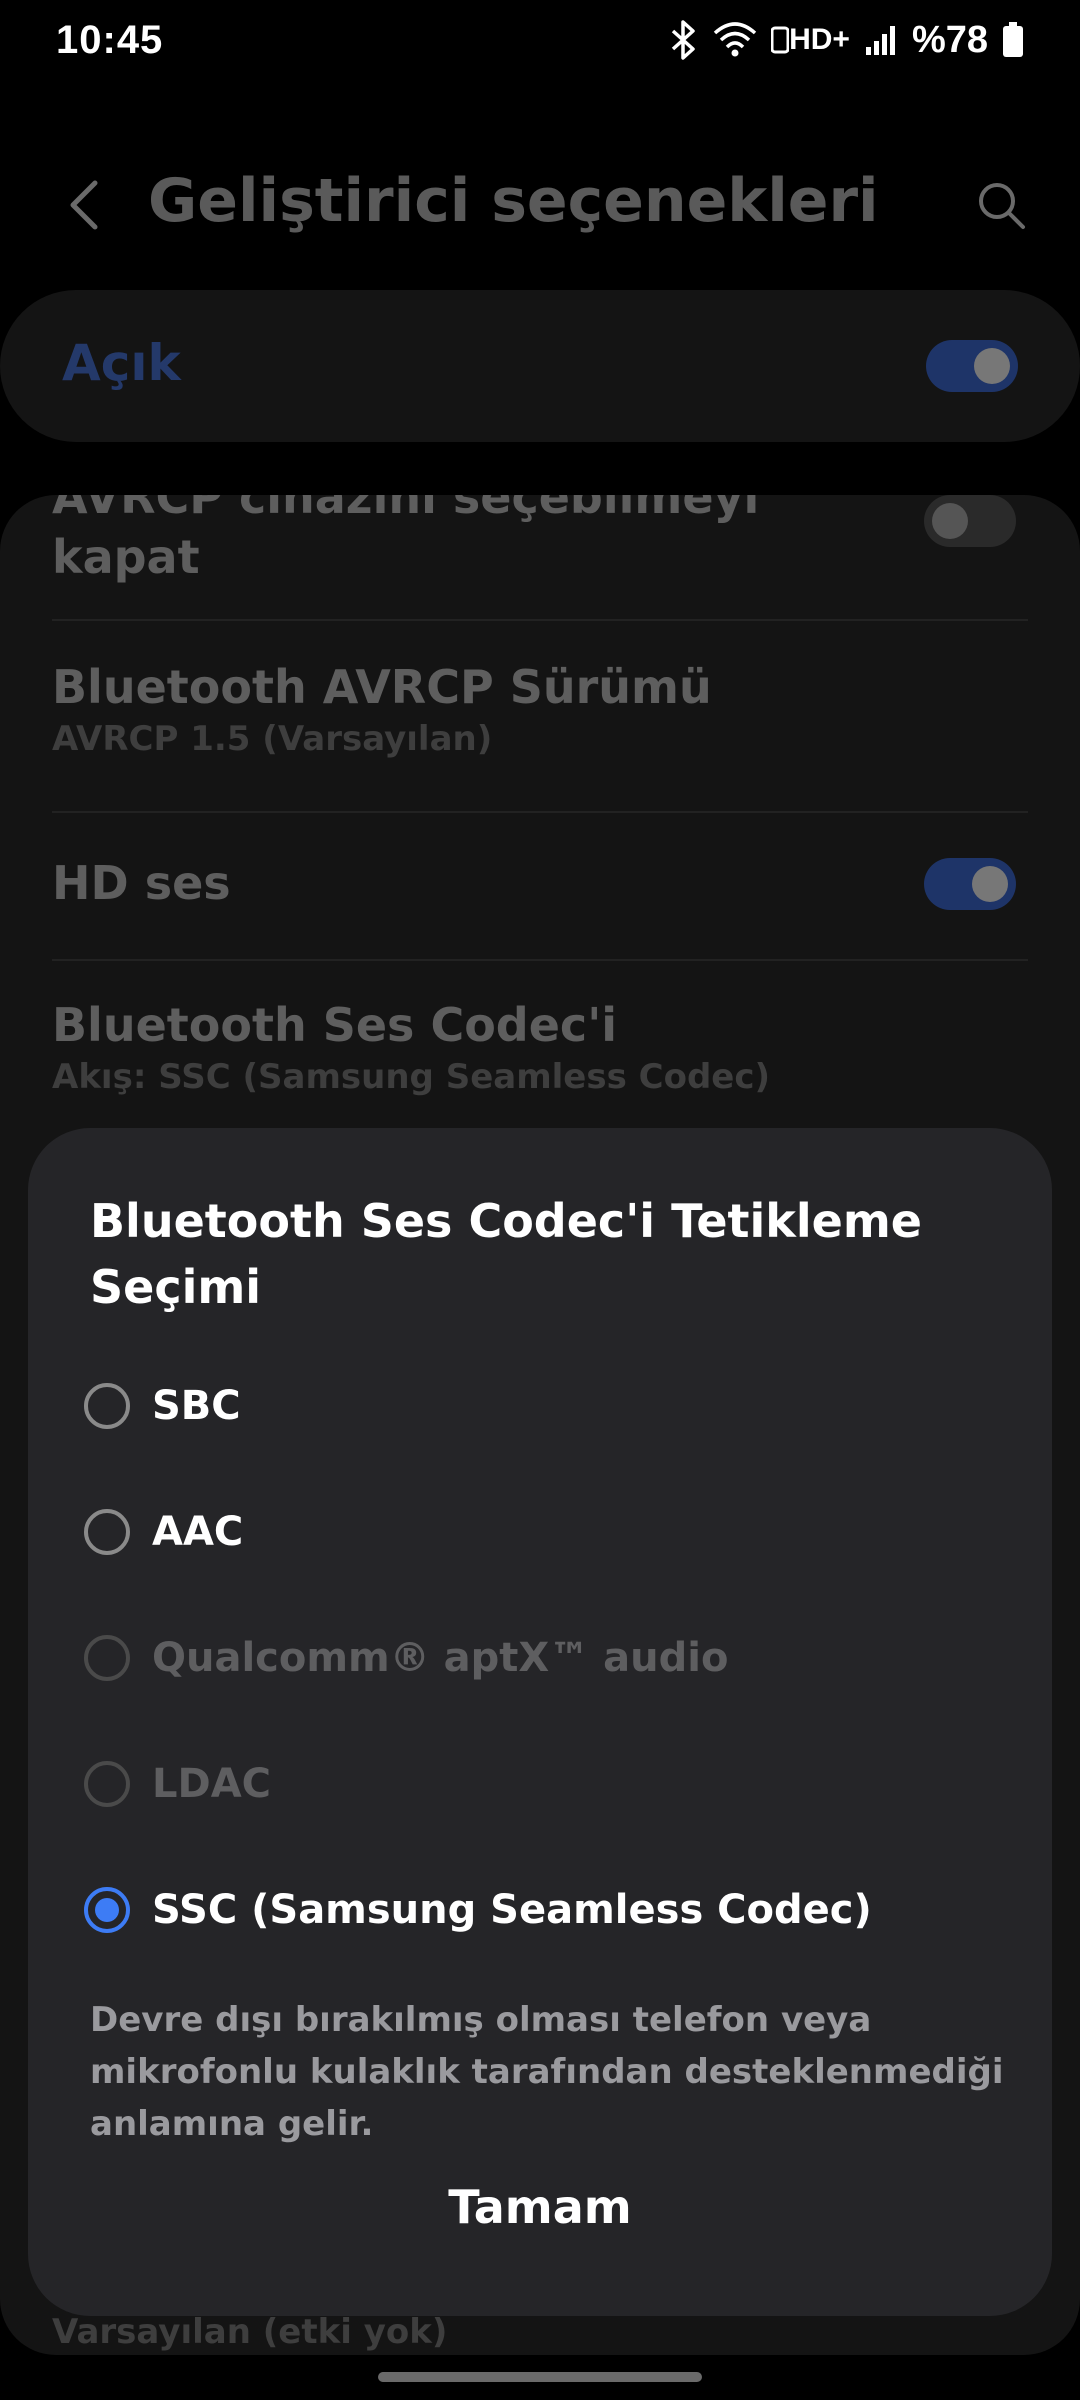 This screenshot has height=2400, width=1080. I want to click on status-icons: HD+ %78, so click(846, 40).